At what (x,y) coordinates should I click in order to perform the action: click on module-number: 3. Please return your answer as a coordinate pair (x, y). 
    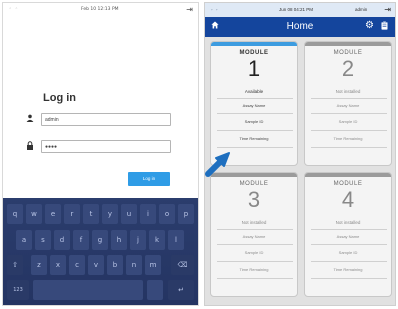
    Looking at the image, I should click on (254, 199).